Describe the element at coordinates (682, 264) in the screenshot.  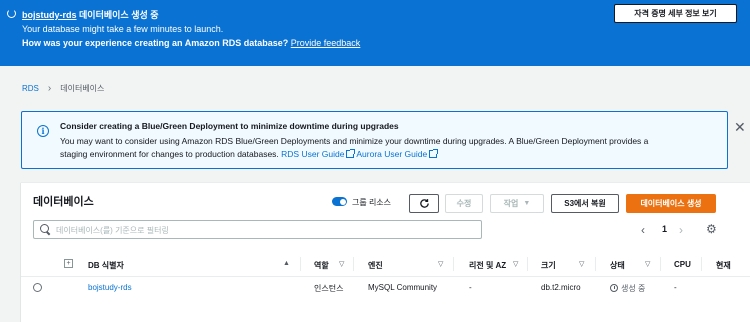
I see `column-header-cpu: CPU` at that location.